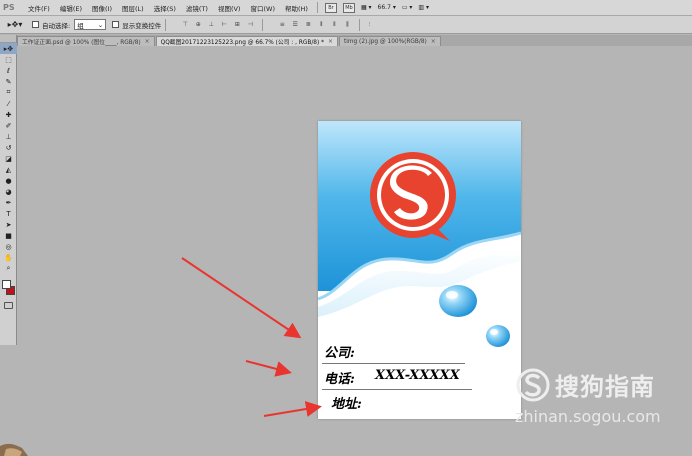 The width and height of the screenshot is (692, 456). What do you see at coordinates (605, 387) in the screenshot?
I see `watermark-title: 搜狗指南` at bounding box center [605, 387].